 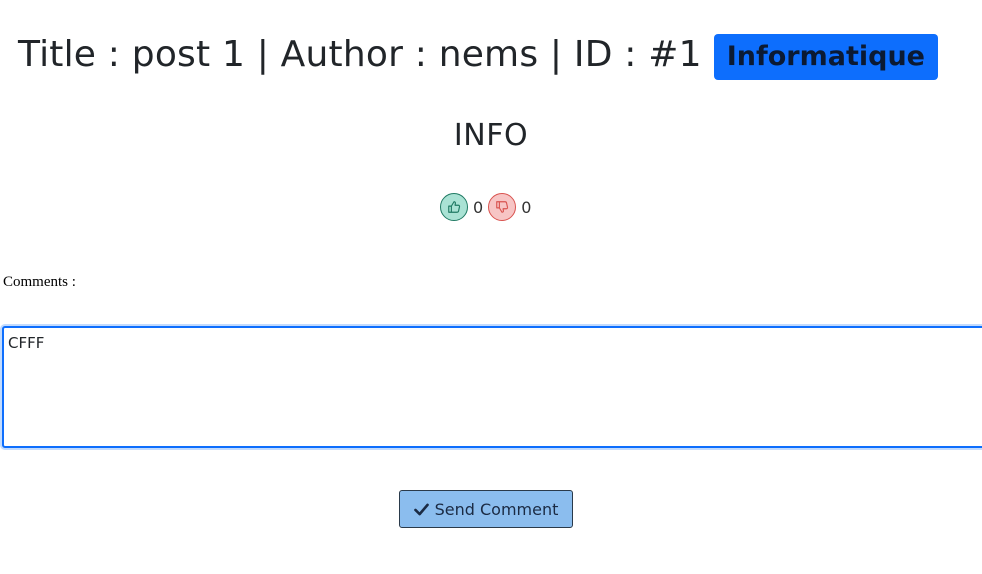 What do you see at coordinates (478, 207) in the screenshot?
I see `like-count: 0` at bounding box center [478, 207].